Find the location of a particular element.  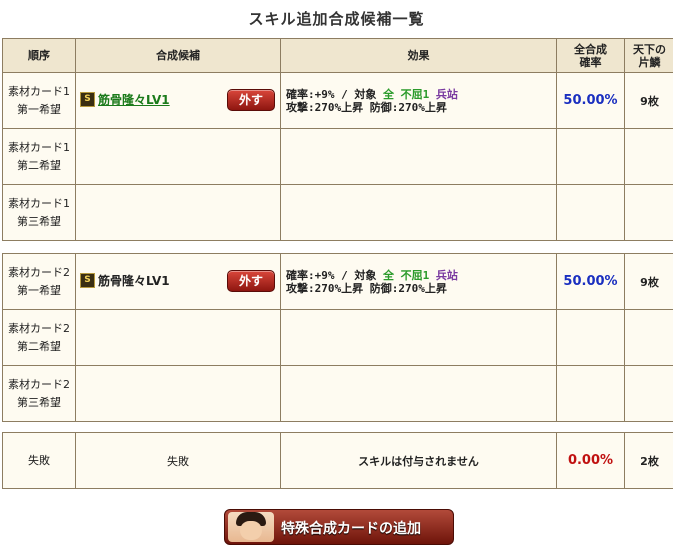

add-special-card-button: 特殊合成カードの追加 is located at coordinates (339, 527).